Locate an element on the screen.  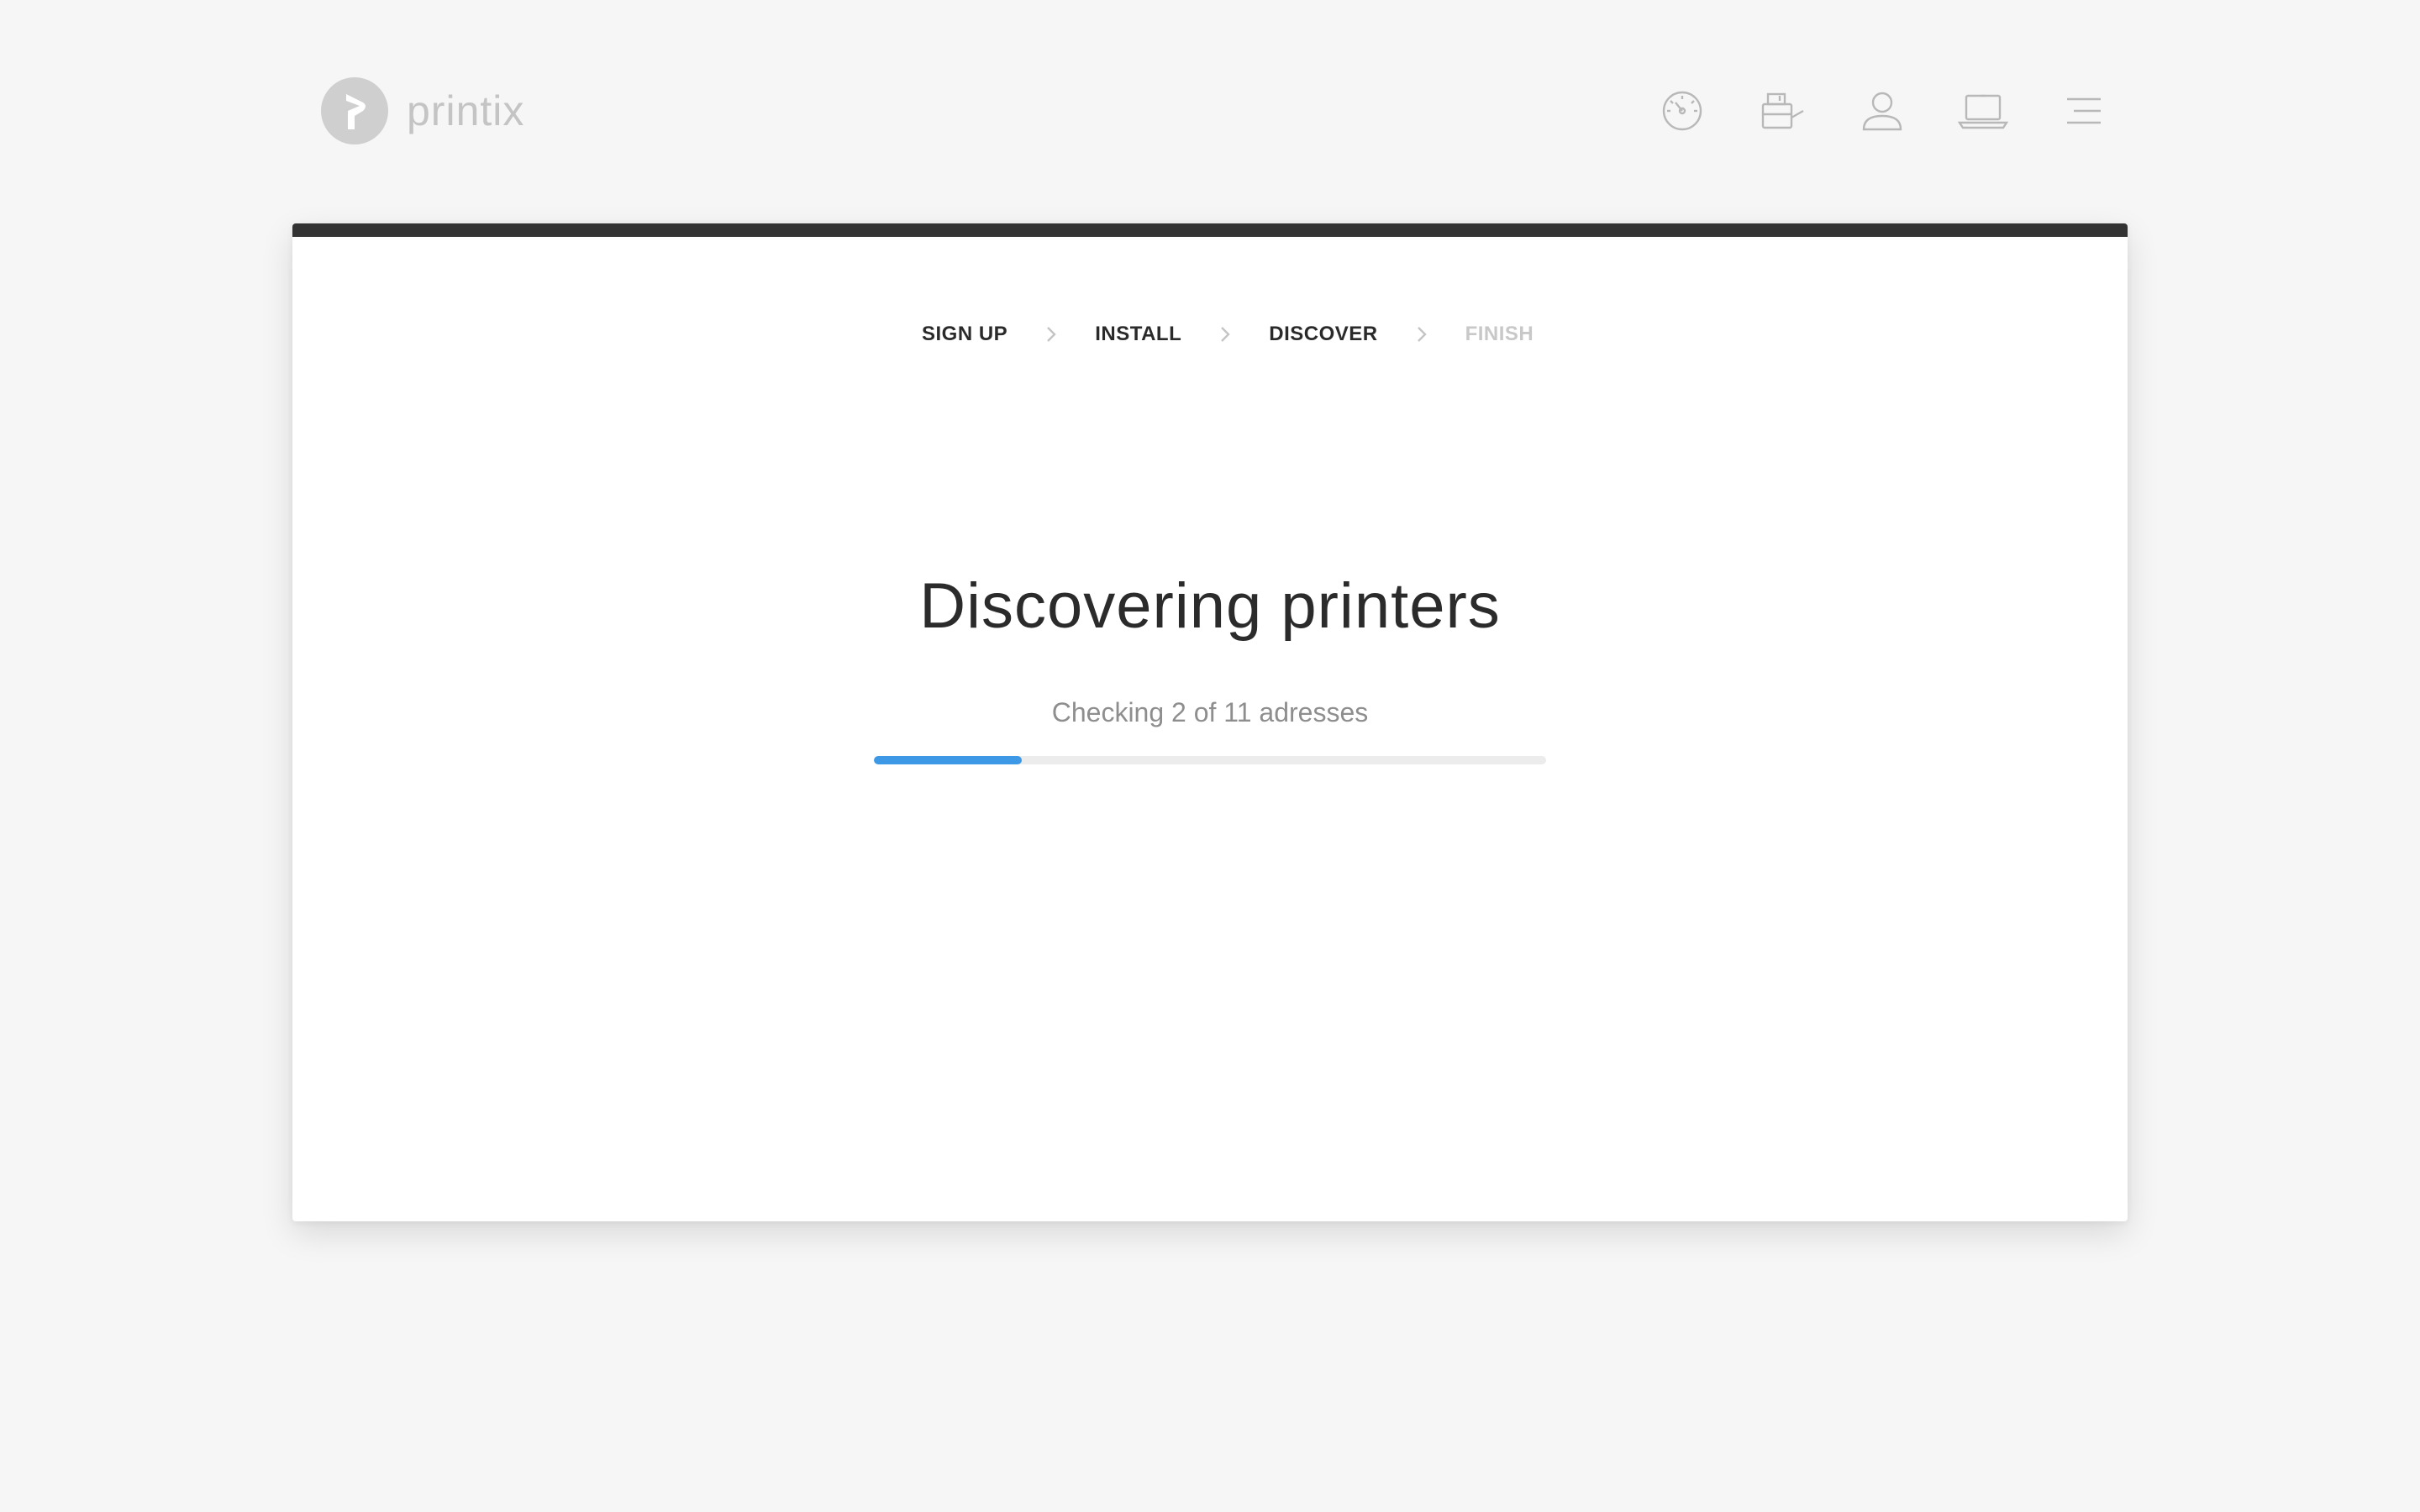
top-nav is located at coordinates (1882, 111).